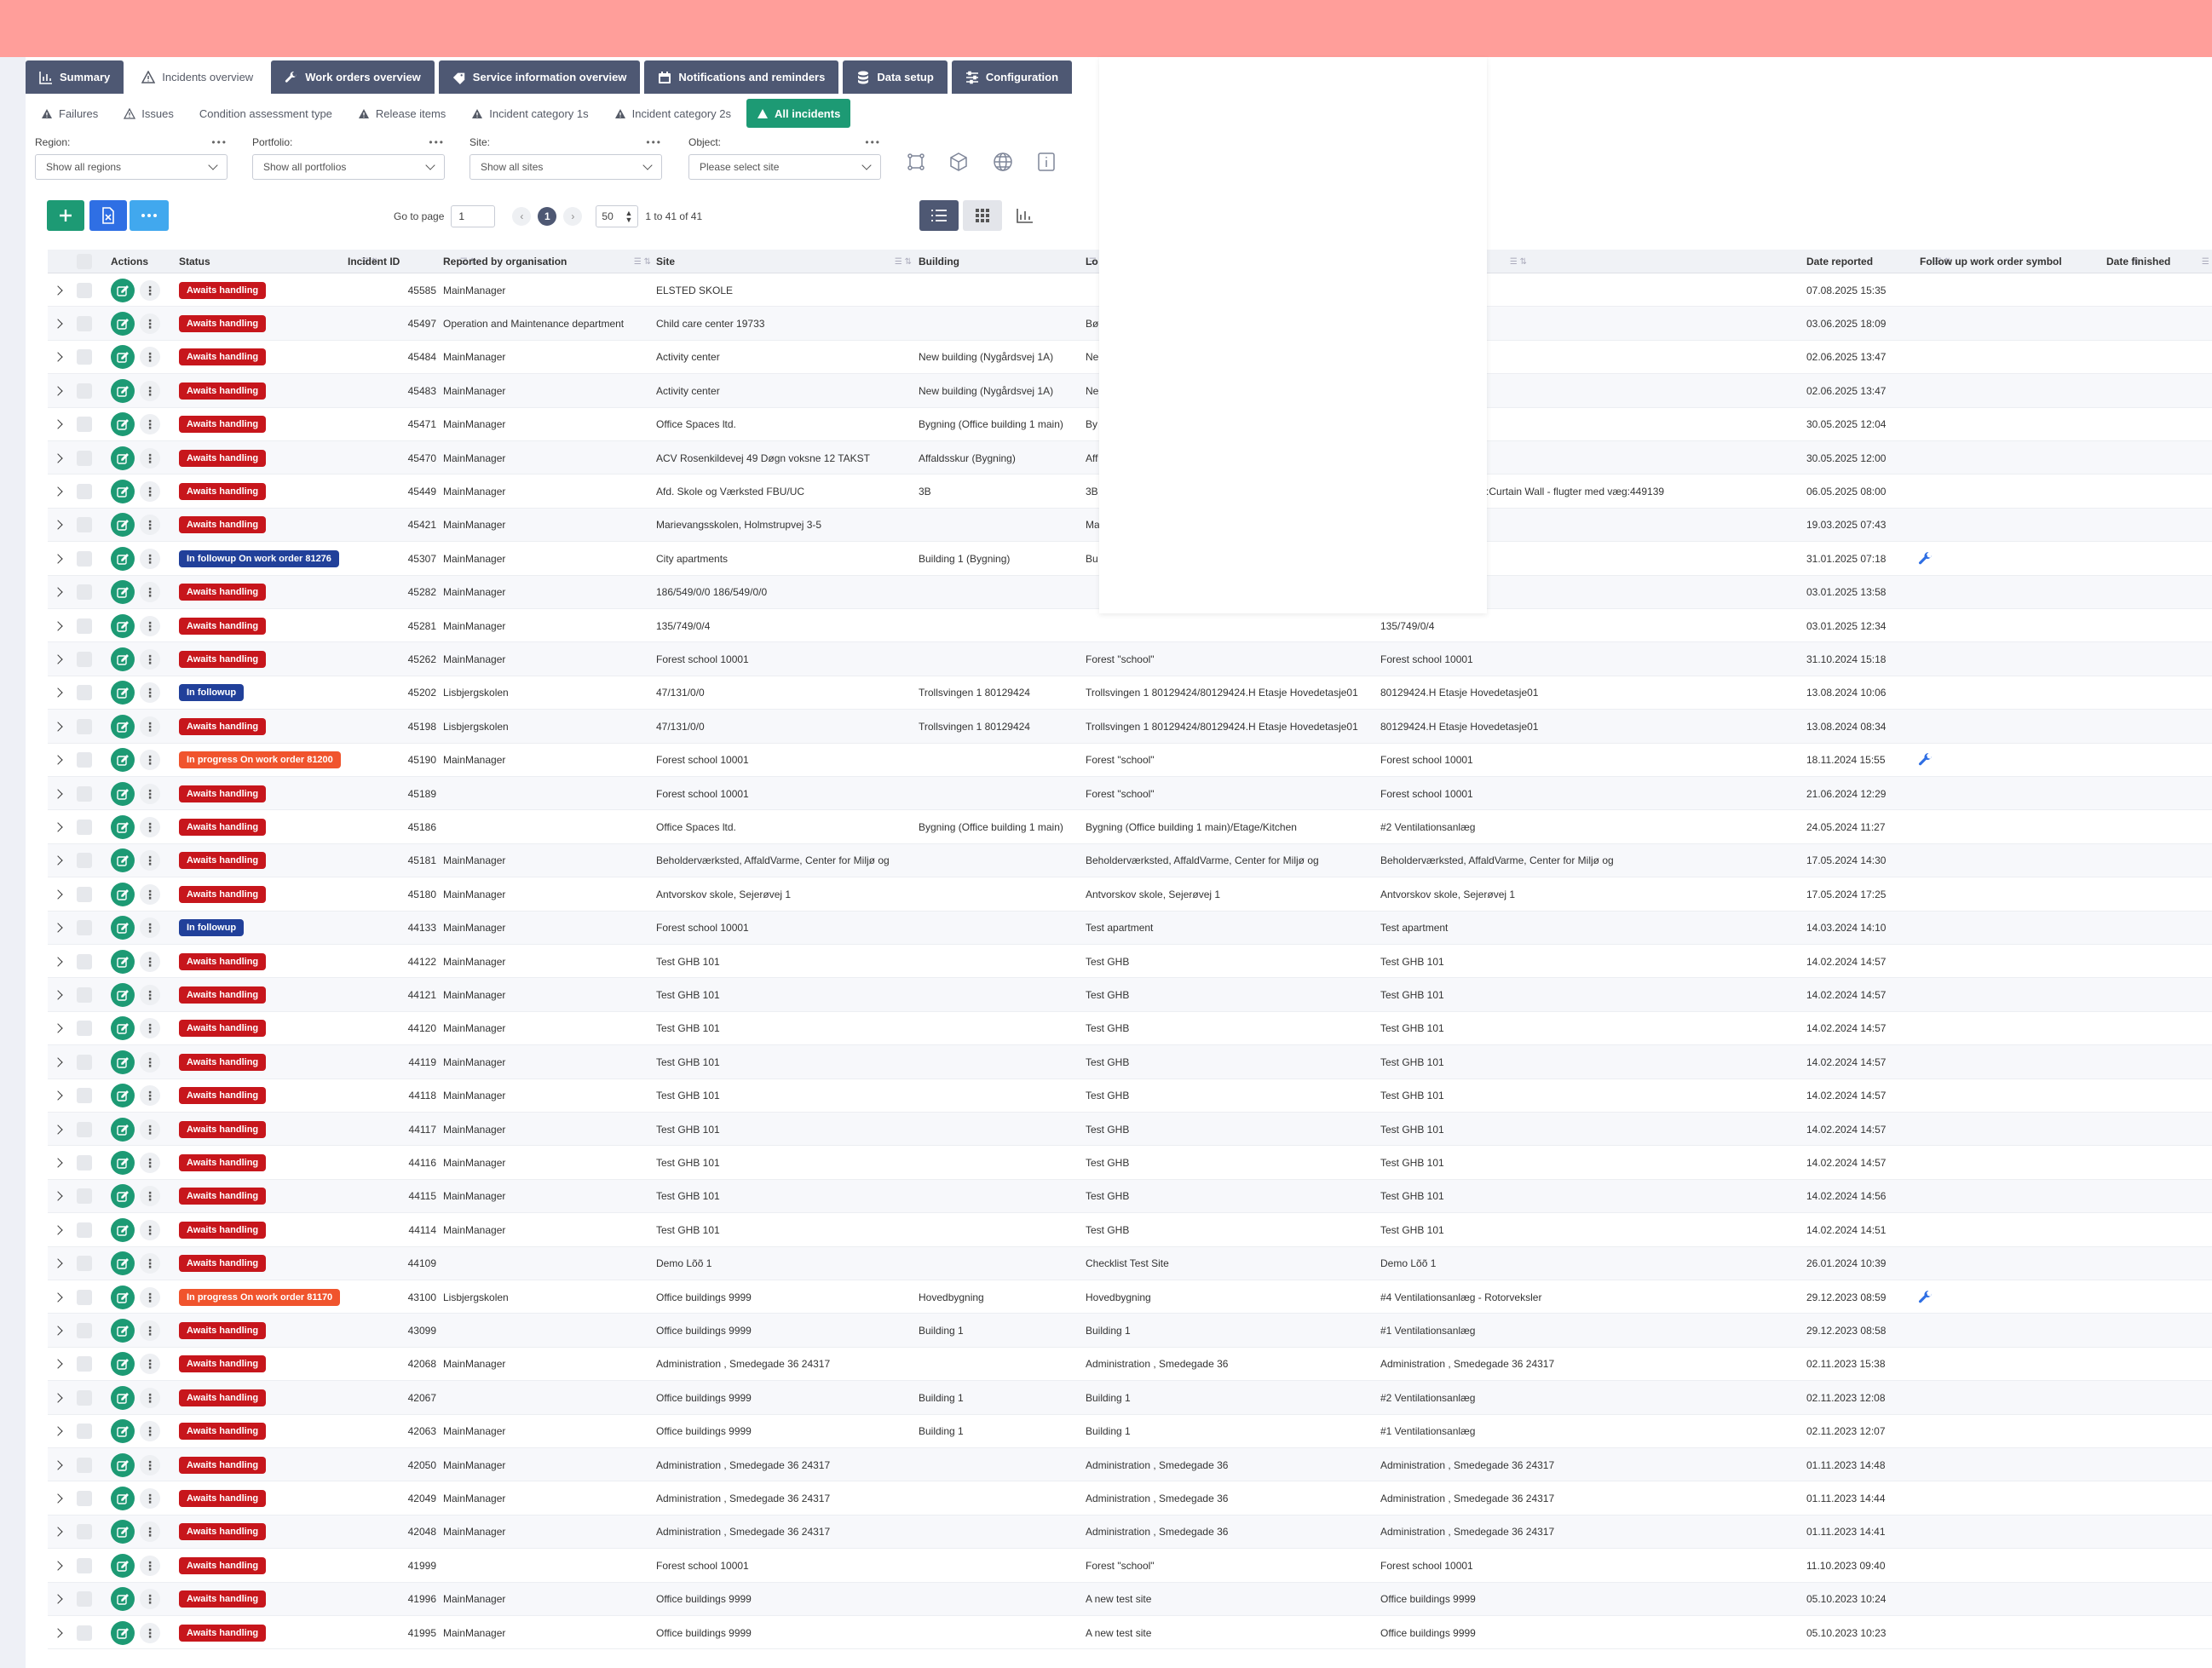 This screenshot has width=2212, height=1668. What do you see at coordinates (473, 216) in the screenshot?
I see `page-number-input` at bounding box center [473, 216].